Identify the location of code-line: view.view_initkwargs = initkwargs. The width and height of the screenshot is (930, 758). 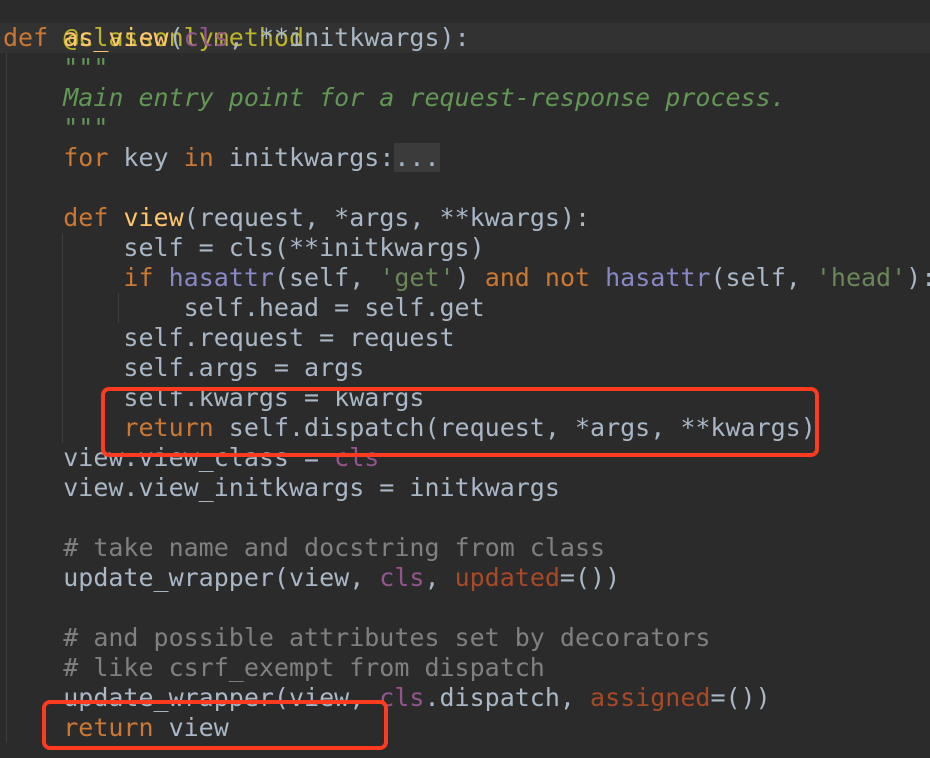
(281, 488).